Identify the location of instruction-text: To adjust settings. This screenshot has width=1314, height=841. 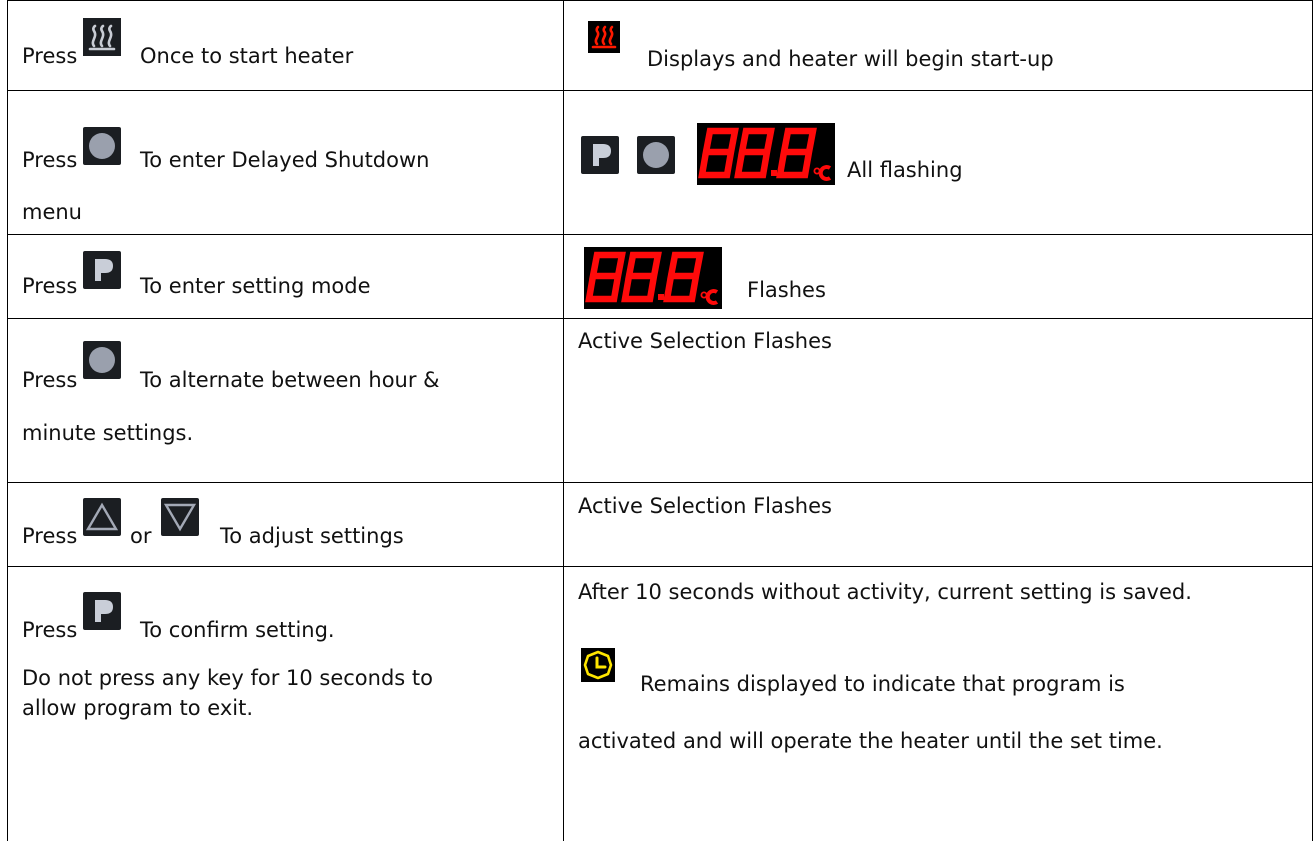
(312, 536).